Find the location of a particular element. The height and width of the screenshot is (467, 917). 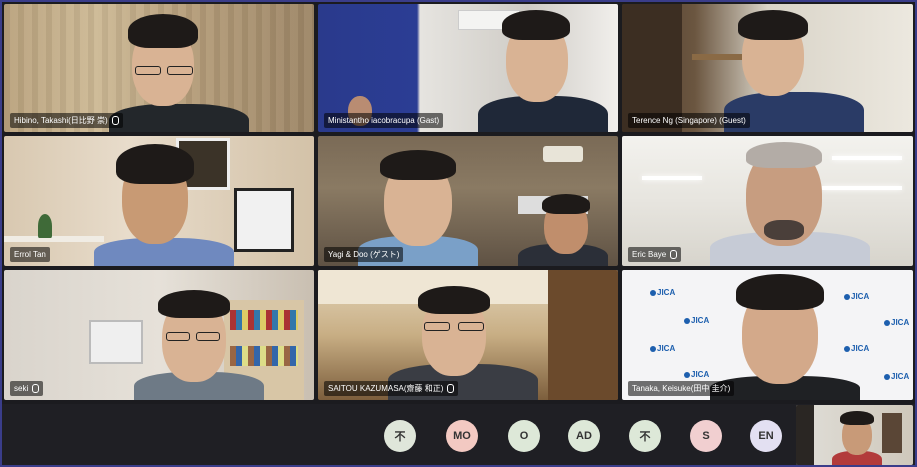

participant-name-tag: Terence Ng (Singapore) (Guest) is located at coordinates (689, 120).